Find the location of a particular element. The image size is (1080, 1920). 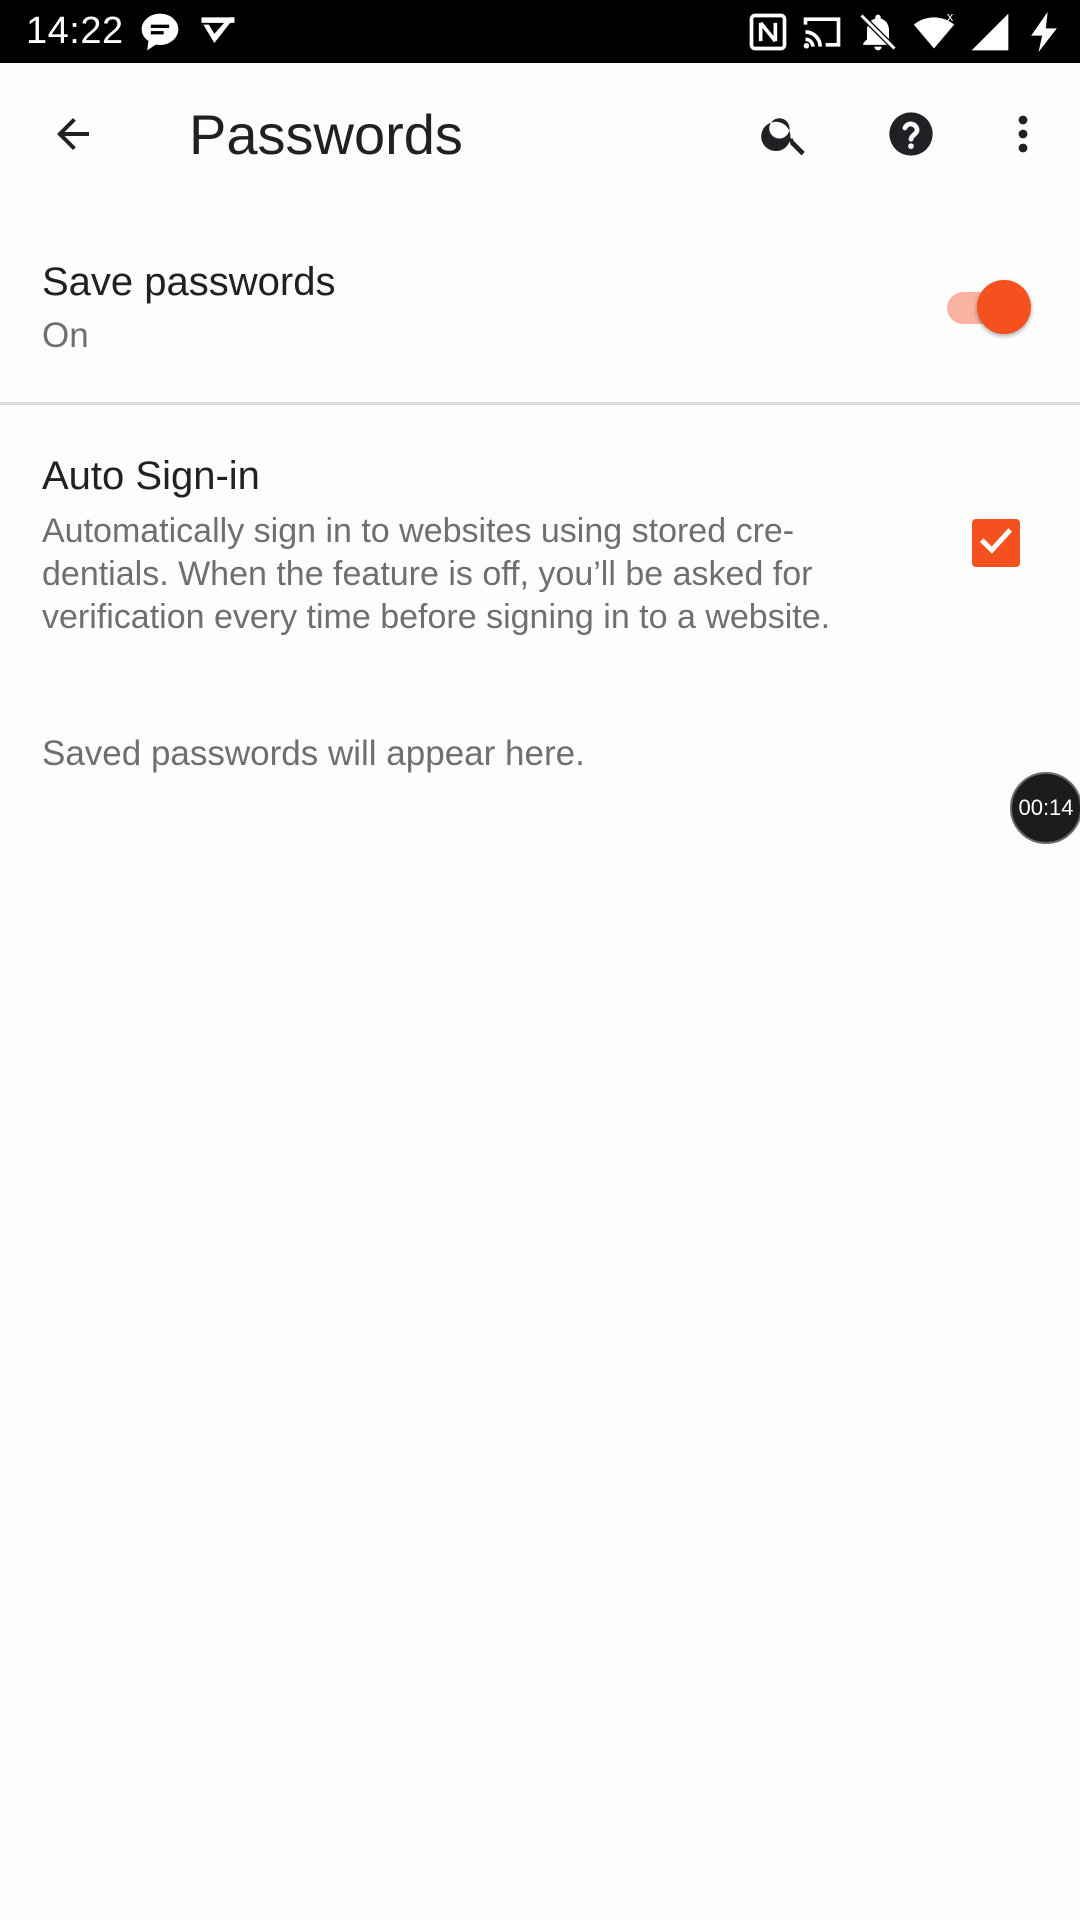

chat-bubble-icon is located at coordinates (160, 32).